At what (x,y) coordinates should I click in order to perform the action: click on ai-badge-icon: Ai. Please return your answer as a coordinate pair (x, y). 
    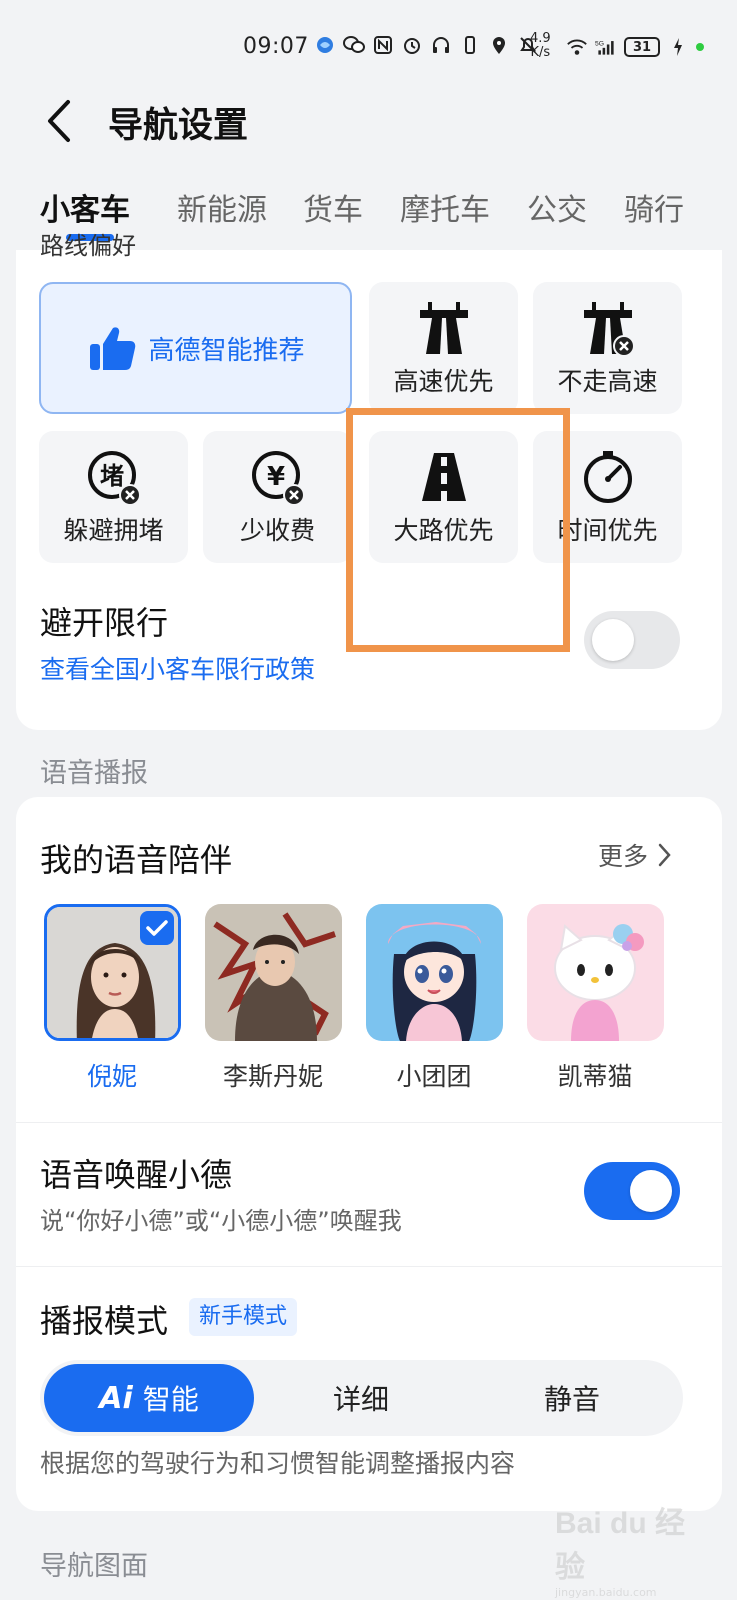
    Looking at the image, I should click on (116, 1398).